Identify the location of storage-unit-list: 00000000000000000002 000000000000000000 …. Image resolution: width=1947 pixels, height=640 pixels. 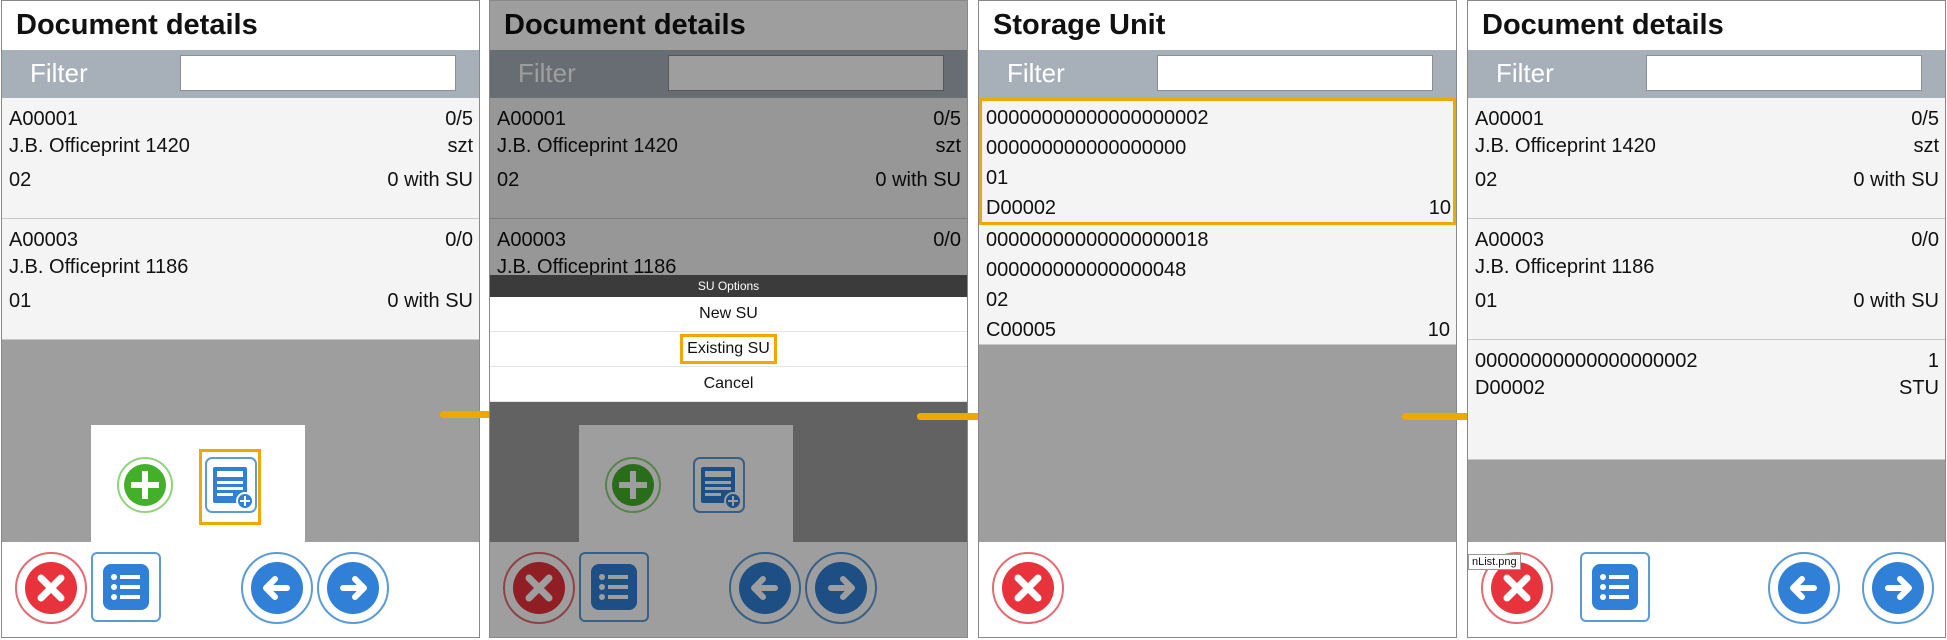
(1217, 221).